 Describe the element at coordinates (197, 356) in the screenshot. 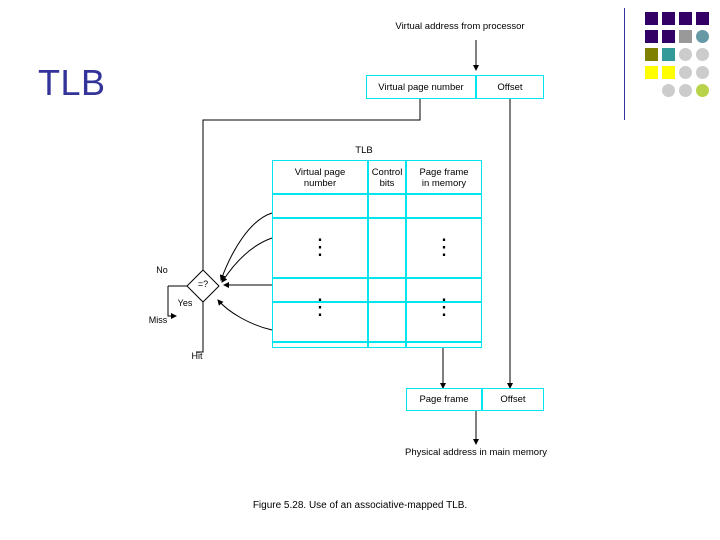

I see `hit-label: Hit` at that location.